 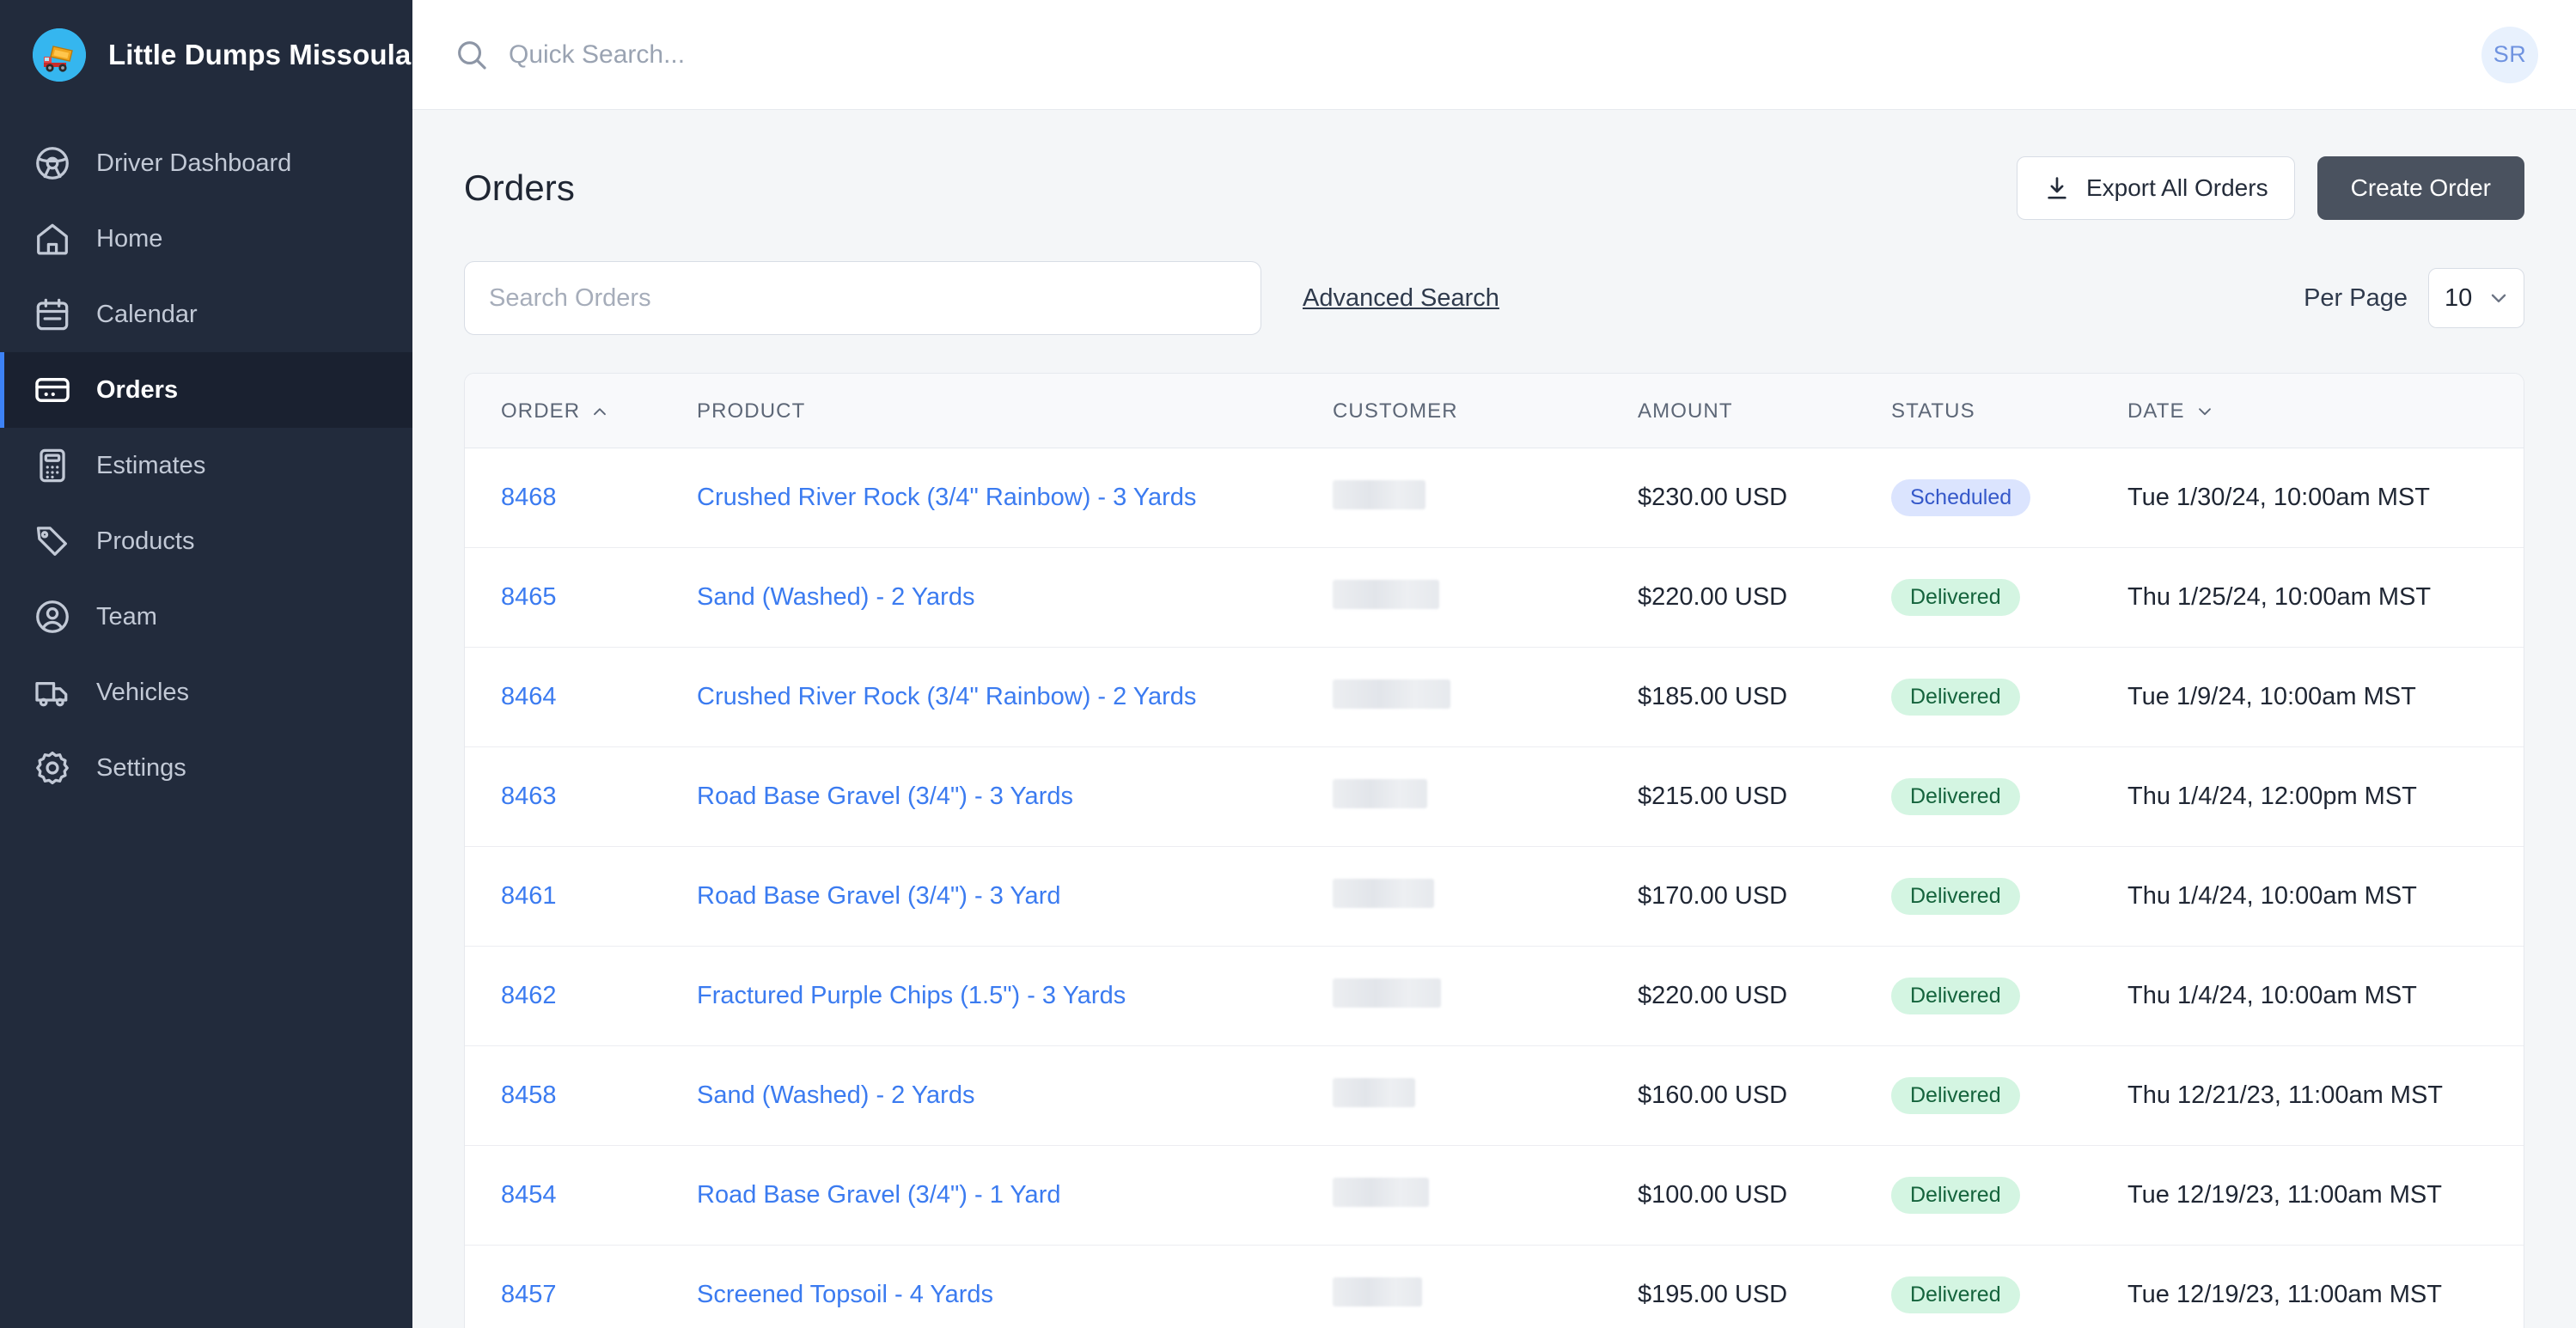 I want to click on cell-date: Thu 12/21/23, 11:00am MST, so click(x=2325, y=1096).